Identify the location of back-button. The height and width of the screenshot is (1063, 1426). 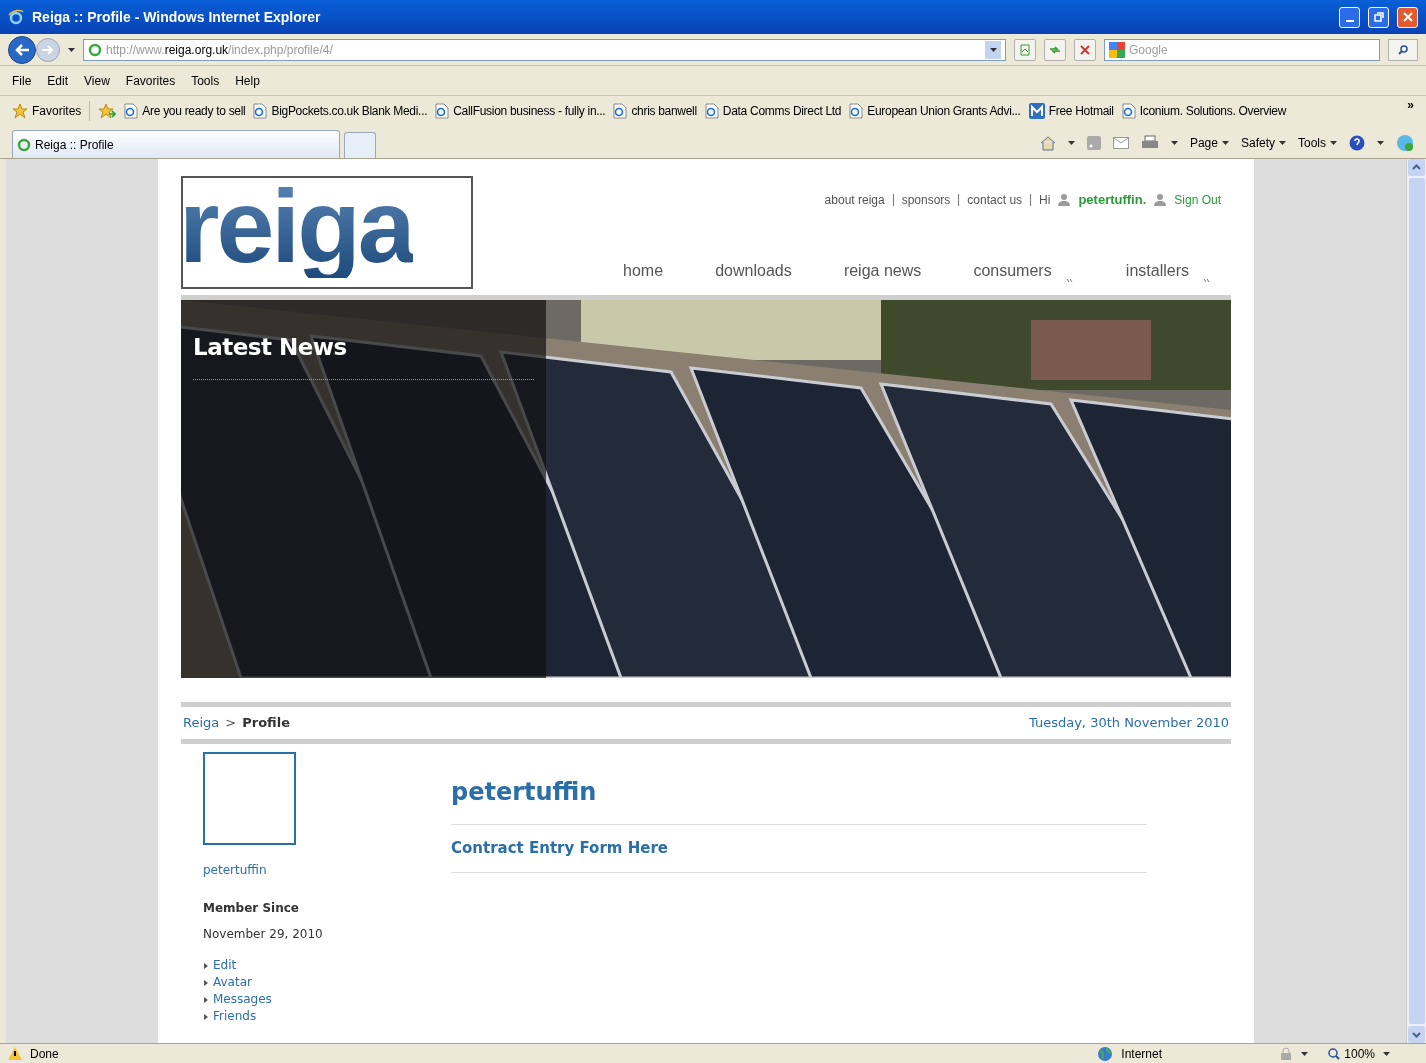
(22, 49).